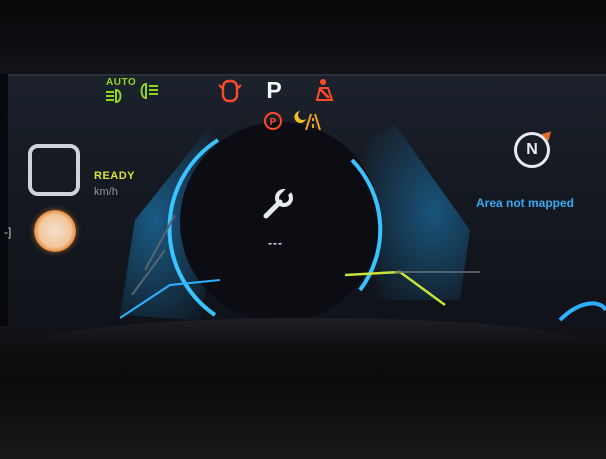 Image resolution: width=606 pixels, height=459 pixels. What do you see at coordinates (280, 222) in the screenshot?
I see `center-dial` at bounding box center [280, 222].